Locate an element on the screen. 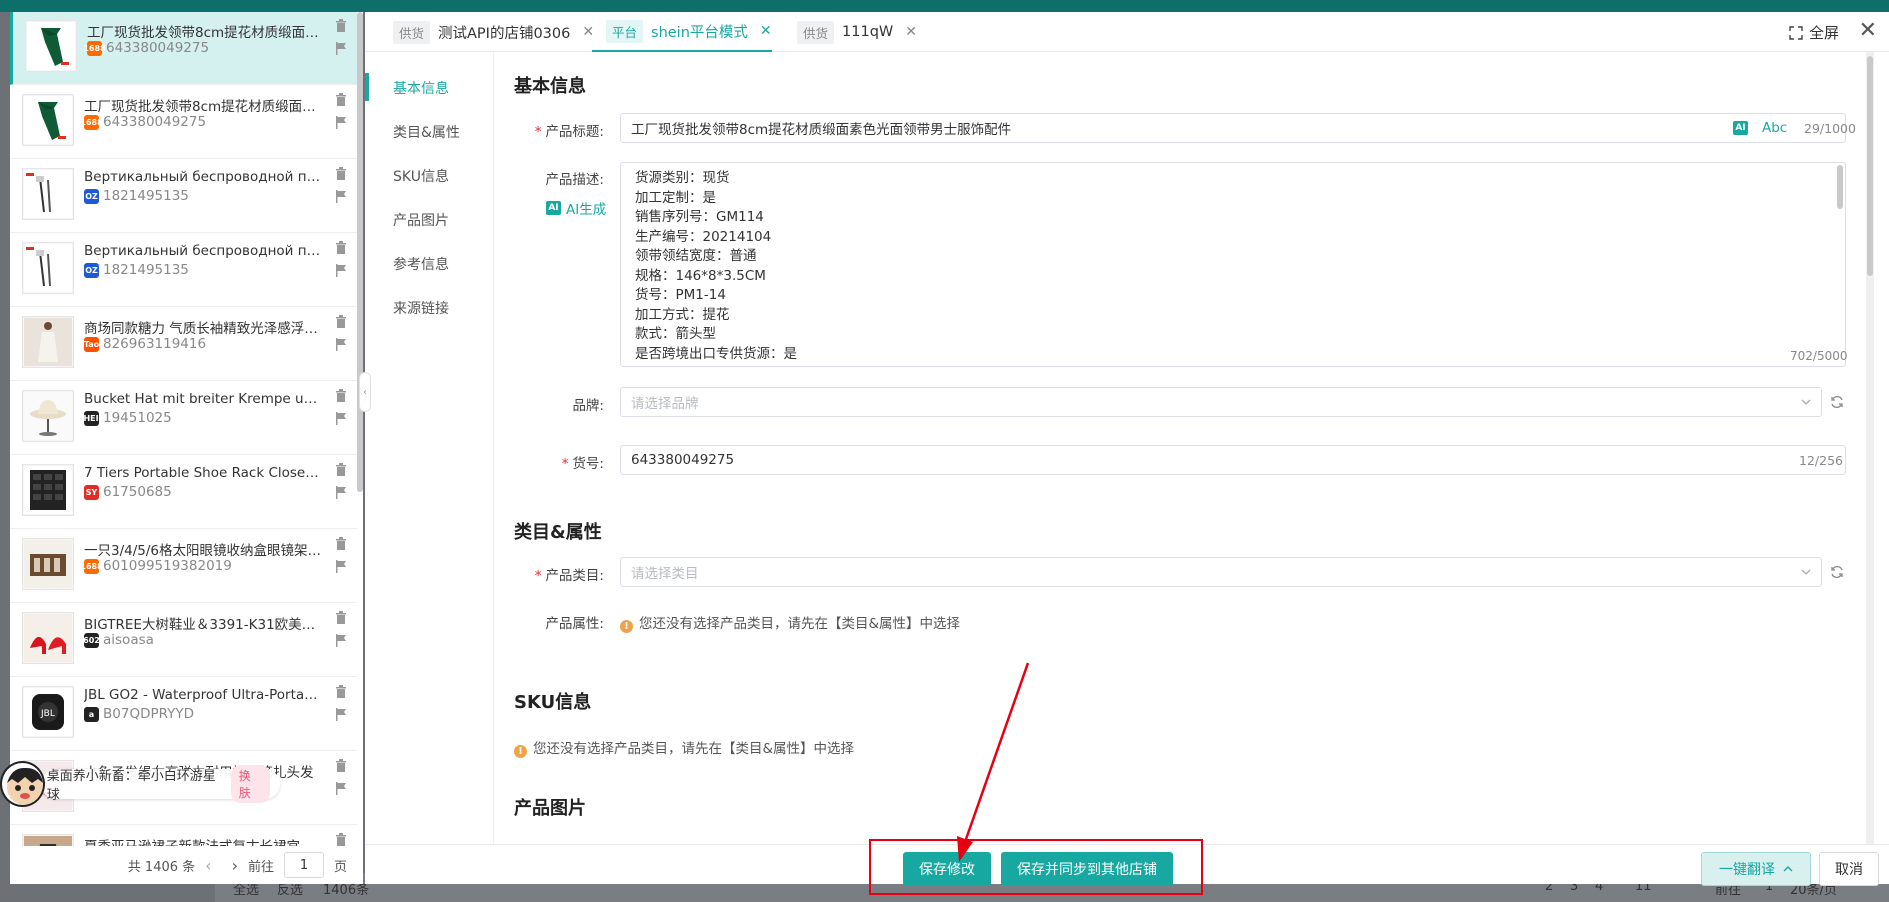 This screenshot has height=902, width=1889. anchor-sku: SKU信息 is located at coordinates (421, 176).